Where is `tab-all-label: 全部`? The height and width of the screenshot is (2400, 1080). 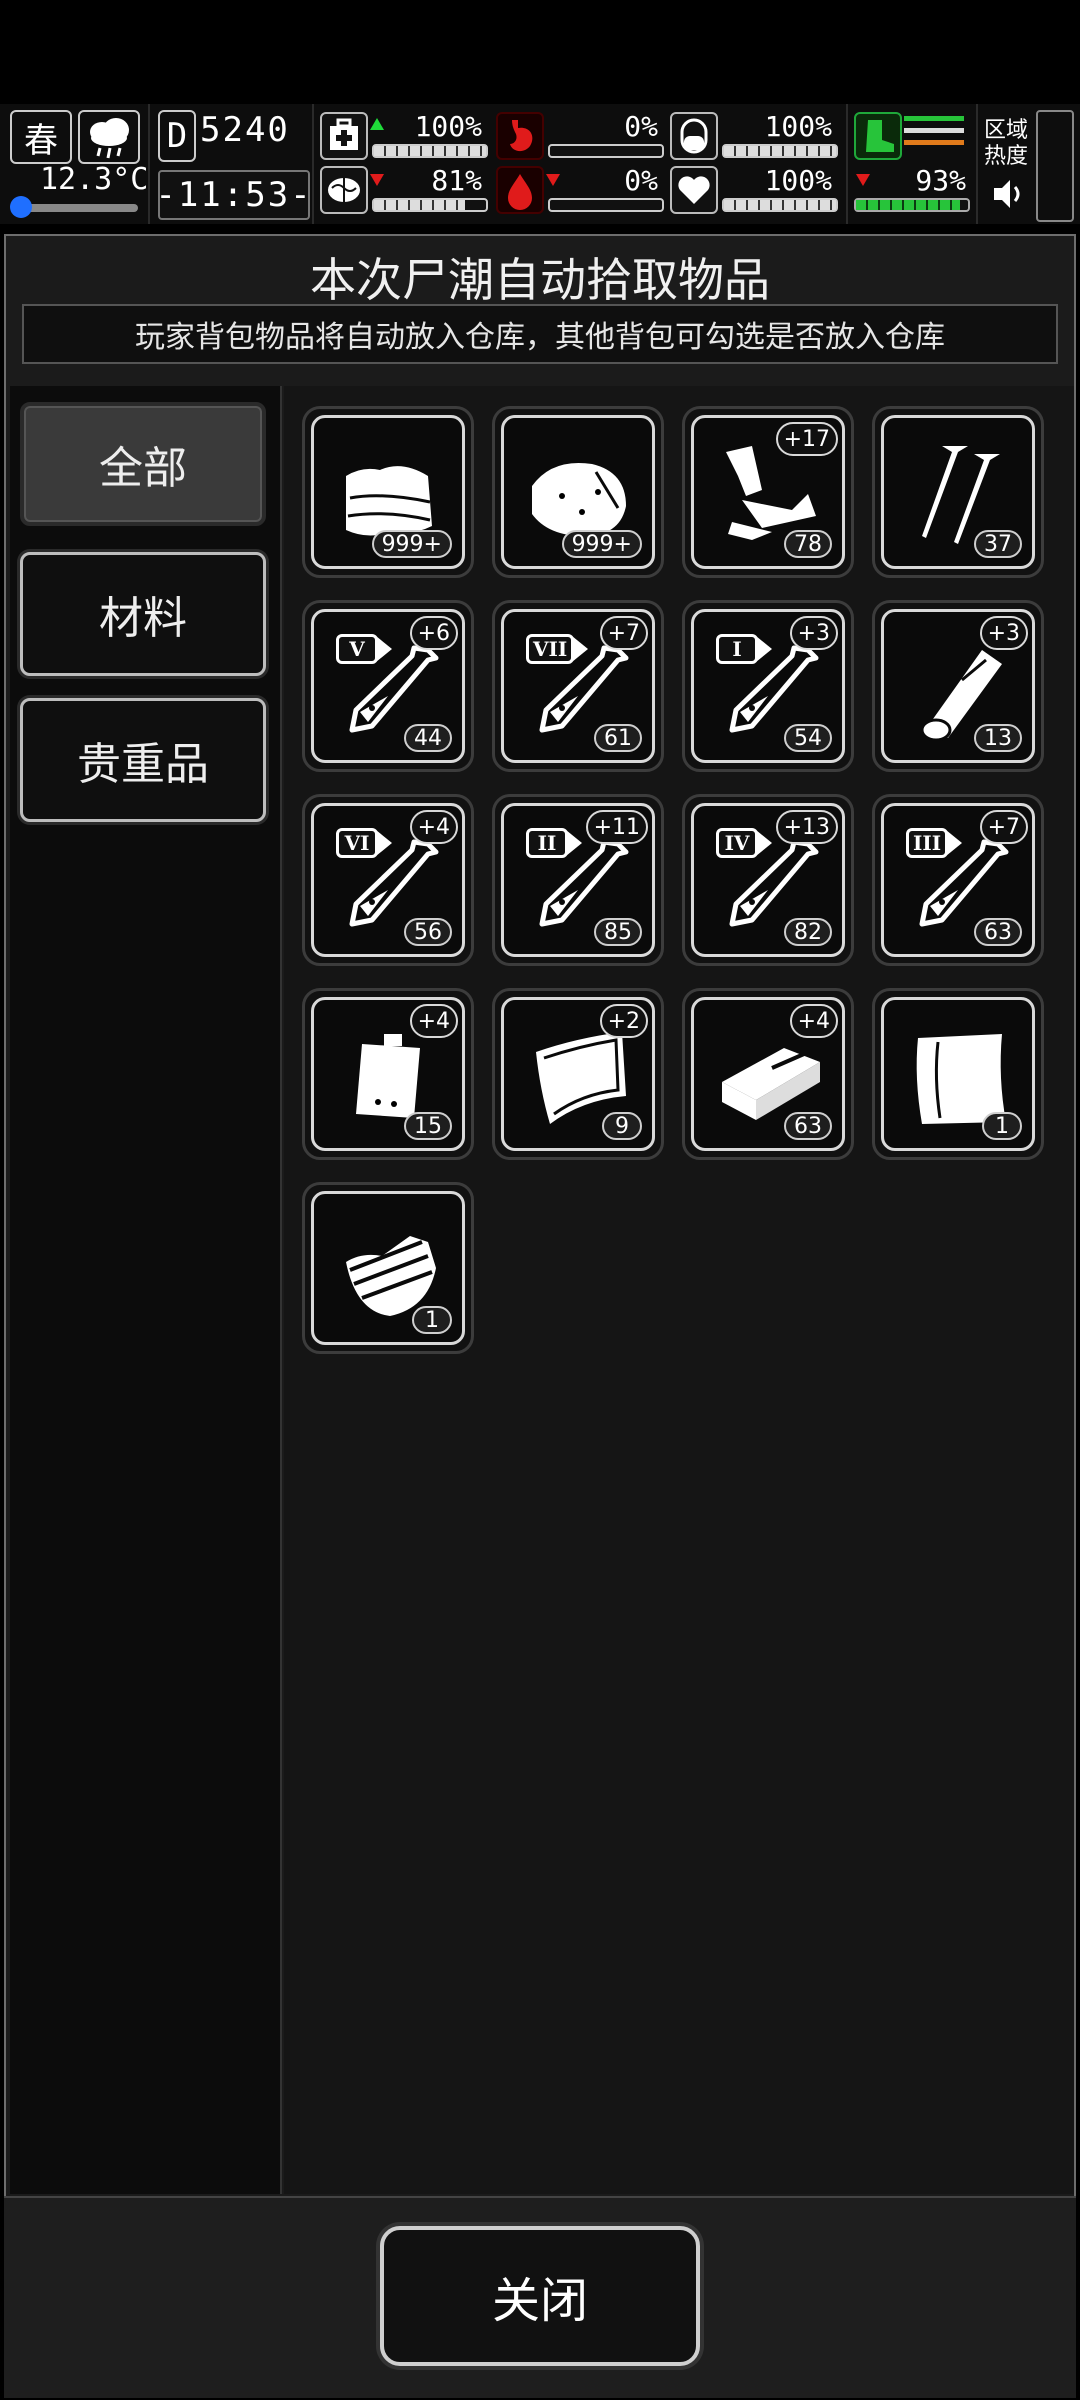 tab-all-label: 全部 is located at coordinates (143, 468).